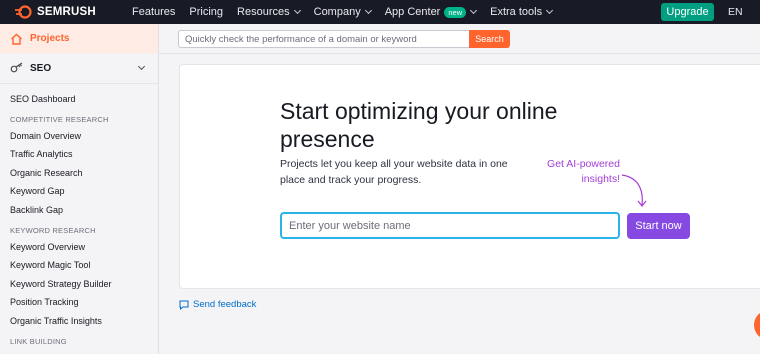 The height and width of the screenshot is (354, 760). What do you see at coordinates (412, 12) in the screenshot?
I see `nav-app-center-label: App Center` at bounding box center [412, 12].